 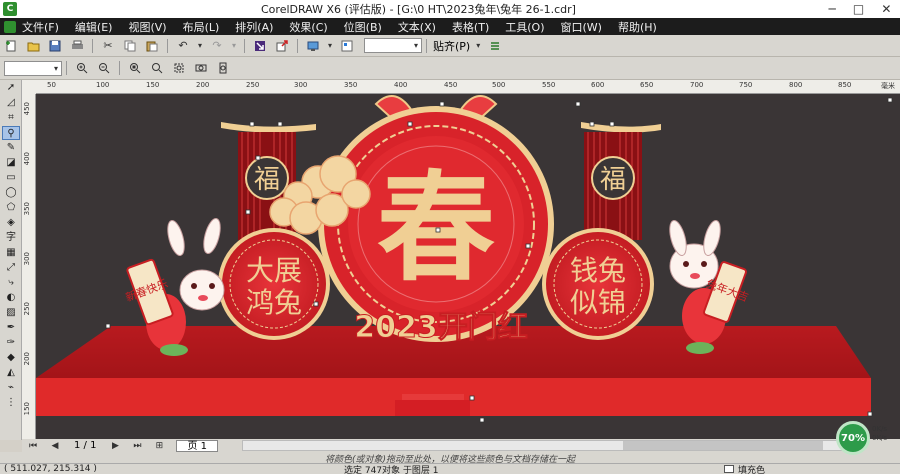 What do you see at coordinates (351, 85) in the screenshot?
I see `ruler-tick: 350` at bounding box center [351, 85].